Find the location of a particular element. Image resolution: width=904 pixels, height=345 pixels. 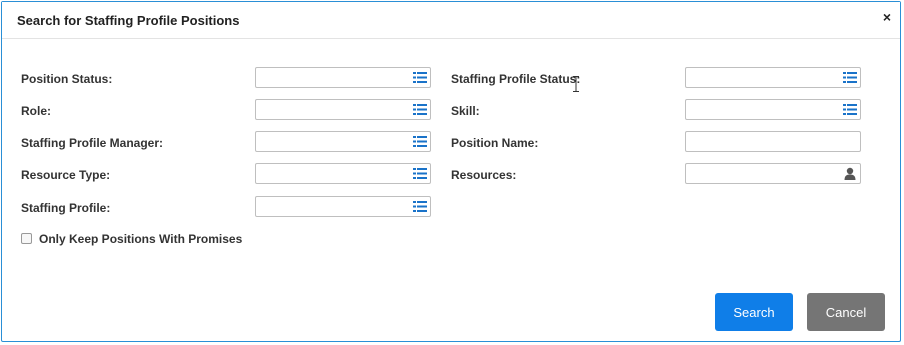

dialog-header: Search for Staffing Profile Positions × is located at coordinates (451, 20).